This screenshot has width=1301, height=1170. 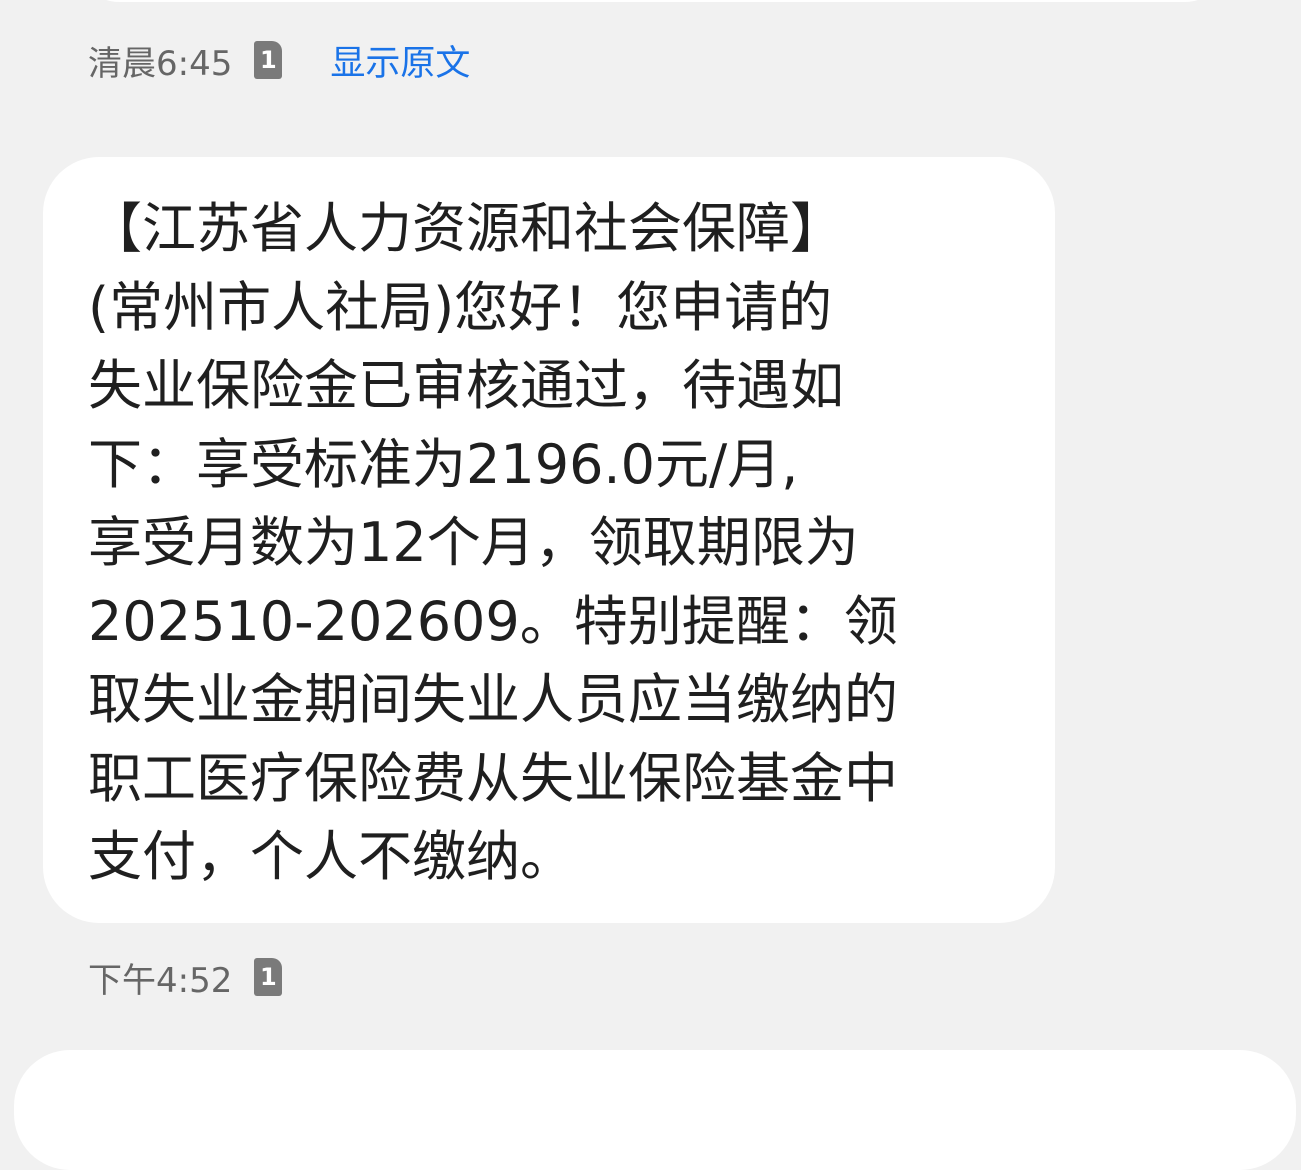 I want to click on show-original-button: 显示原文, so click(x=400, y=60).